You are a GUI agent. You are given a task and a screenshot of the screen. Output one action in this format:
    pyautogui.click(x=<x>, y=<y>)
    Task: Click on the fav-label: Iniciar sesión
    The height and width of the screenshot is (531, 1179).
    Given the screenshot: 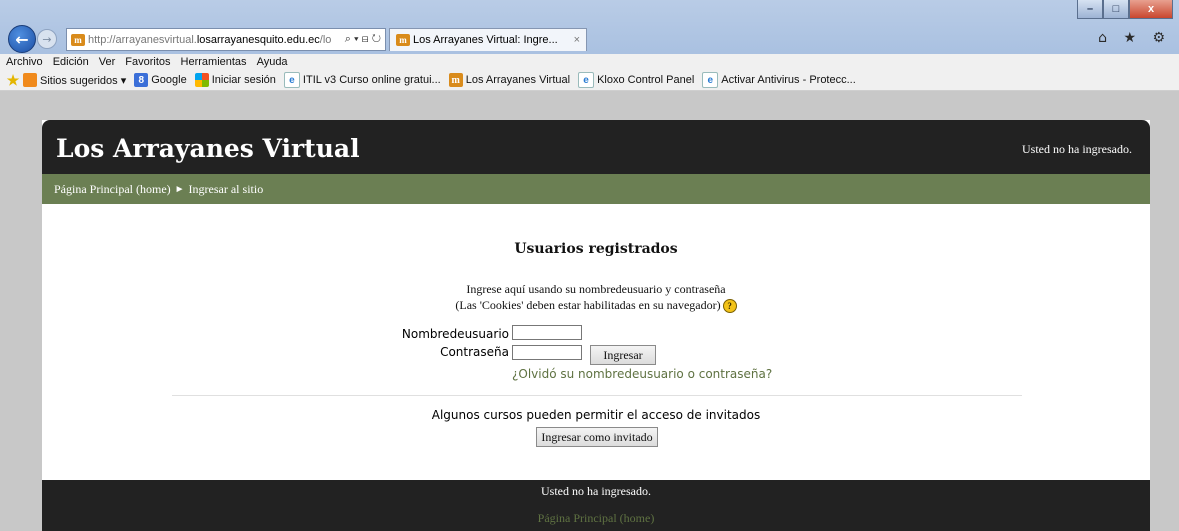 What is the action you would take?
    pyautogui.click(x=243, y=80)
    